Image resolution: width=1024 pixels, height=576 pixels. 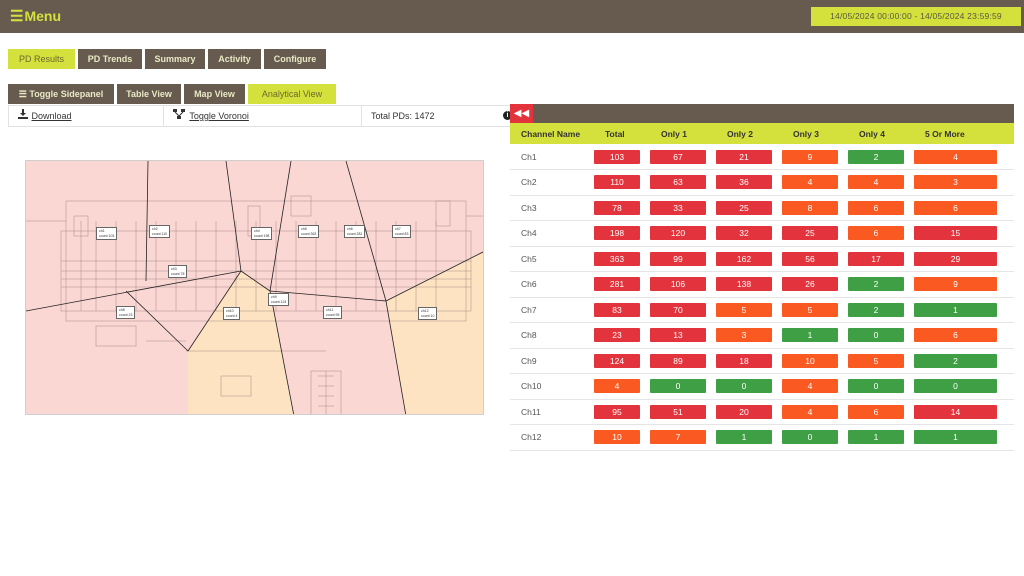 What do you see at coordinates (815, 208) in the screenshot?
I see `count-cell: 8` at bounding box center [815, 208].